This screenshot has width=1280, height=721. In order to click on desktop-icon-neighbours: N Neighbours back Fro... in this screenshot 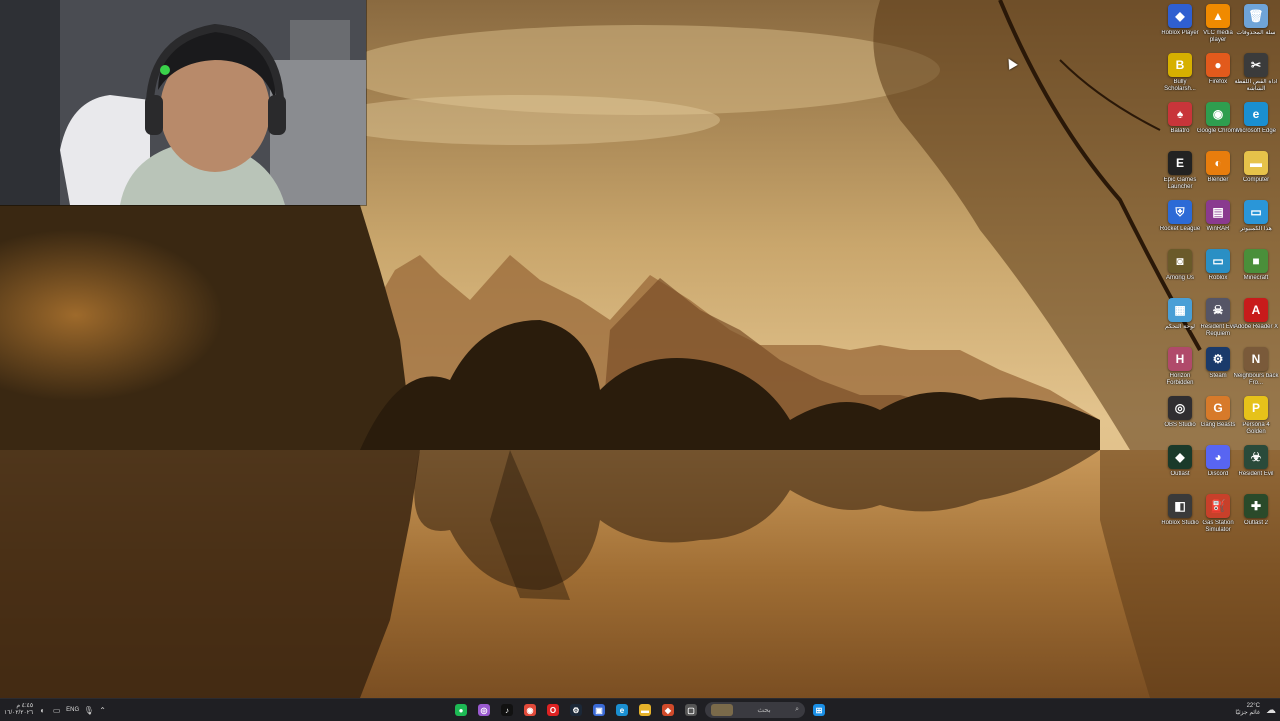, I will do `click(1256, 370)`.